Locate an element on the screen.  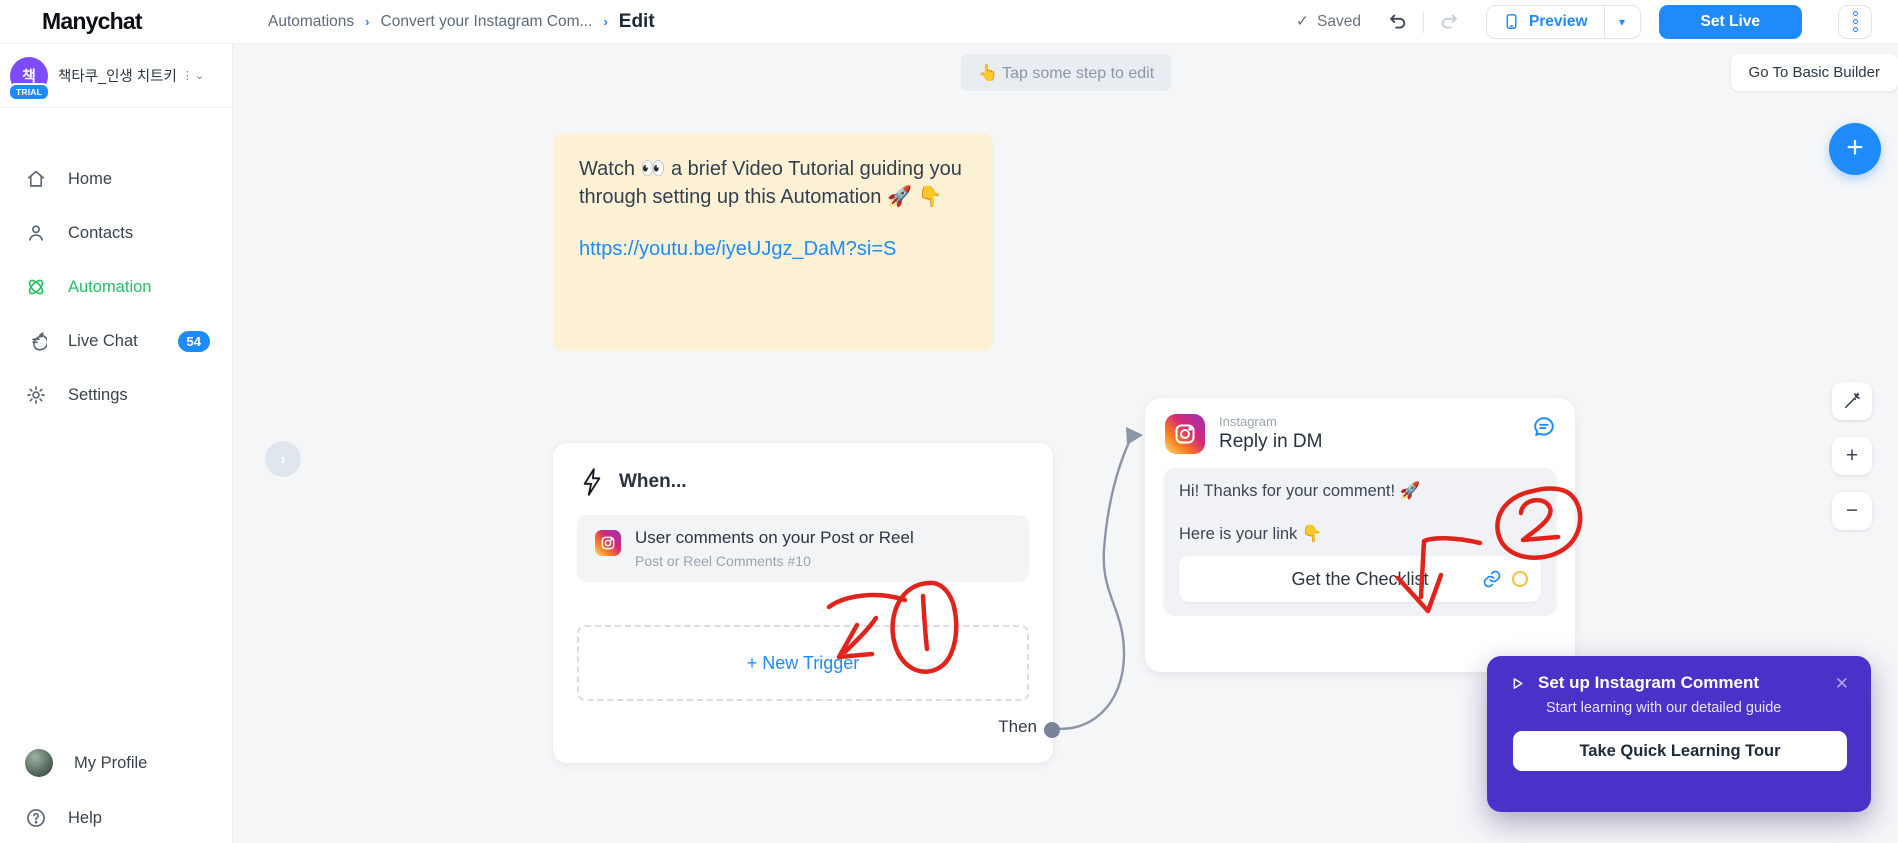
chat-bubble-icon is located at coordinates (39, 341).